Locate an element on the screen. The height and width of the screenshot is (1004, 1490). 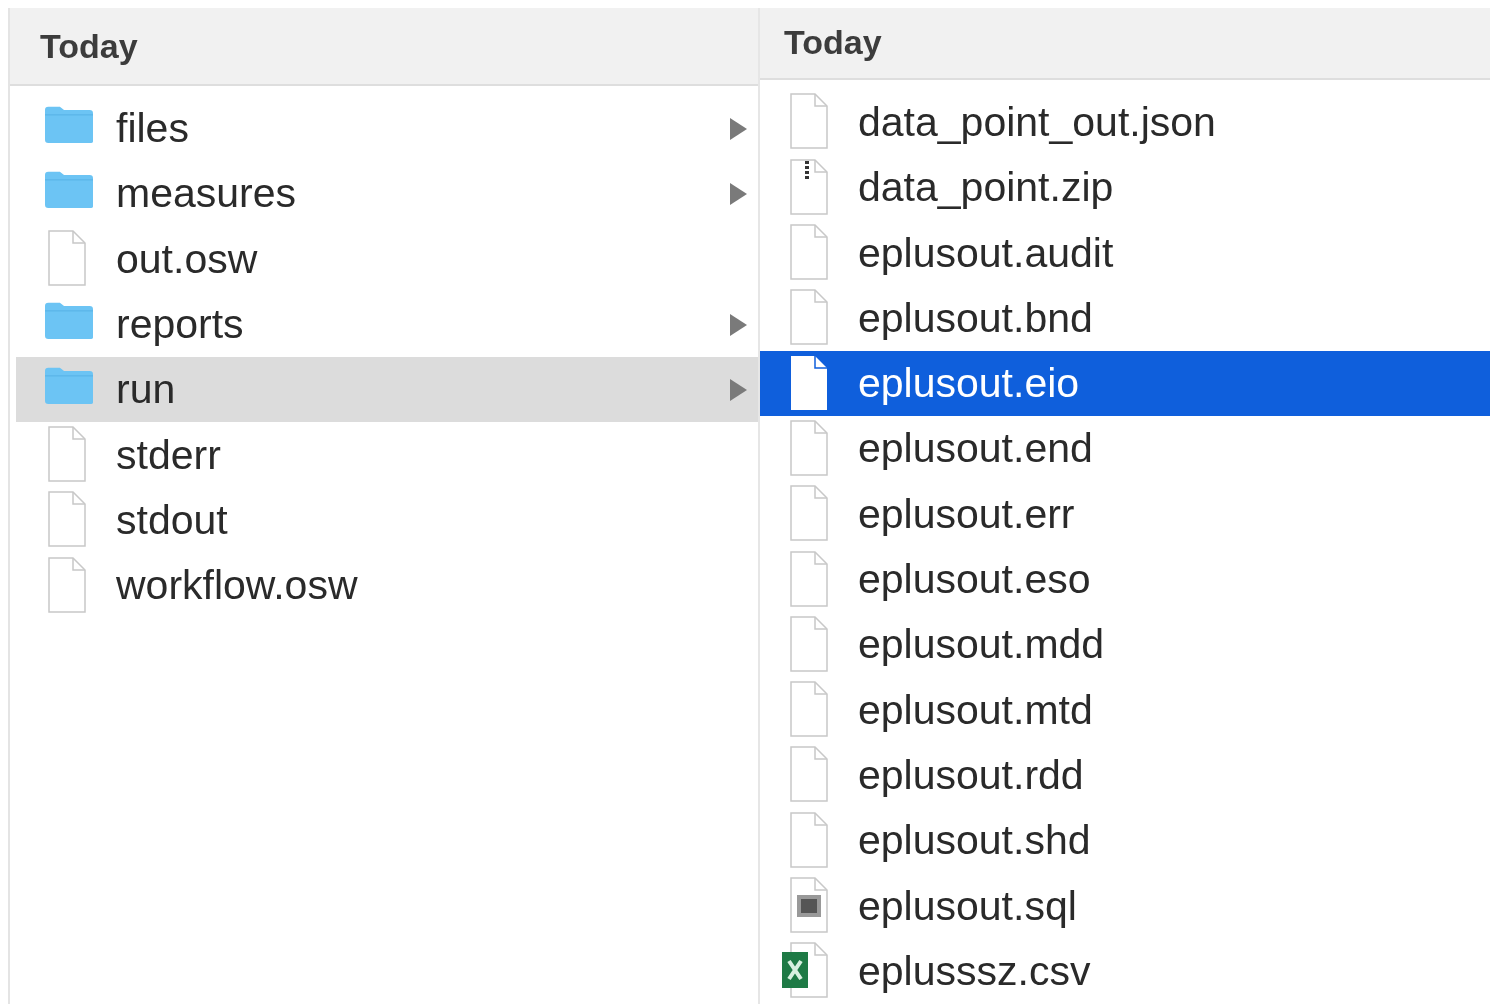
file-name: reports is located at coordinates (180, 325).